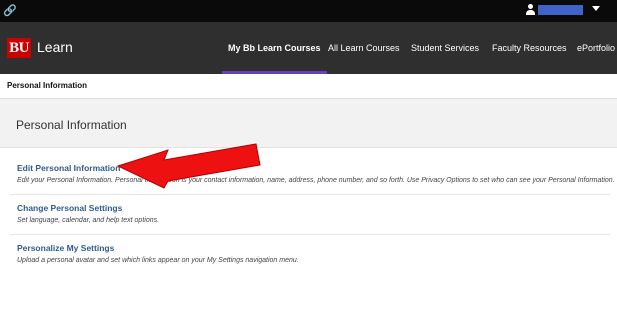  I want to click on nav-faculty-resources: Faculty Resources, so click(529, 48).